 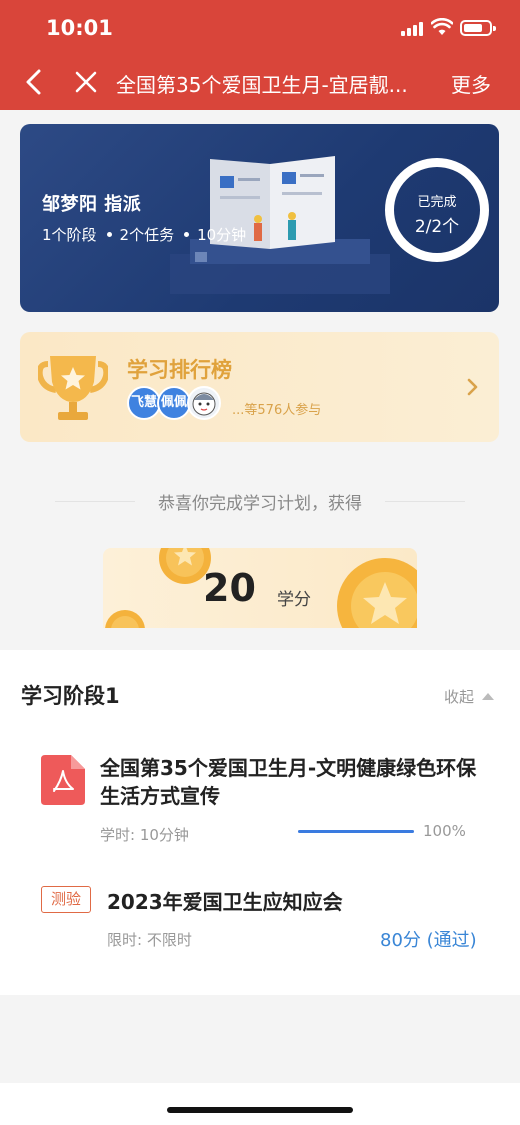 I want to click on credit-unit: 学分, so click(x=294, y=600).